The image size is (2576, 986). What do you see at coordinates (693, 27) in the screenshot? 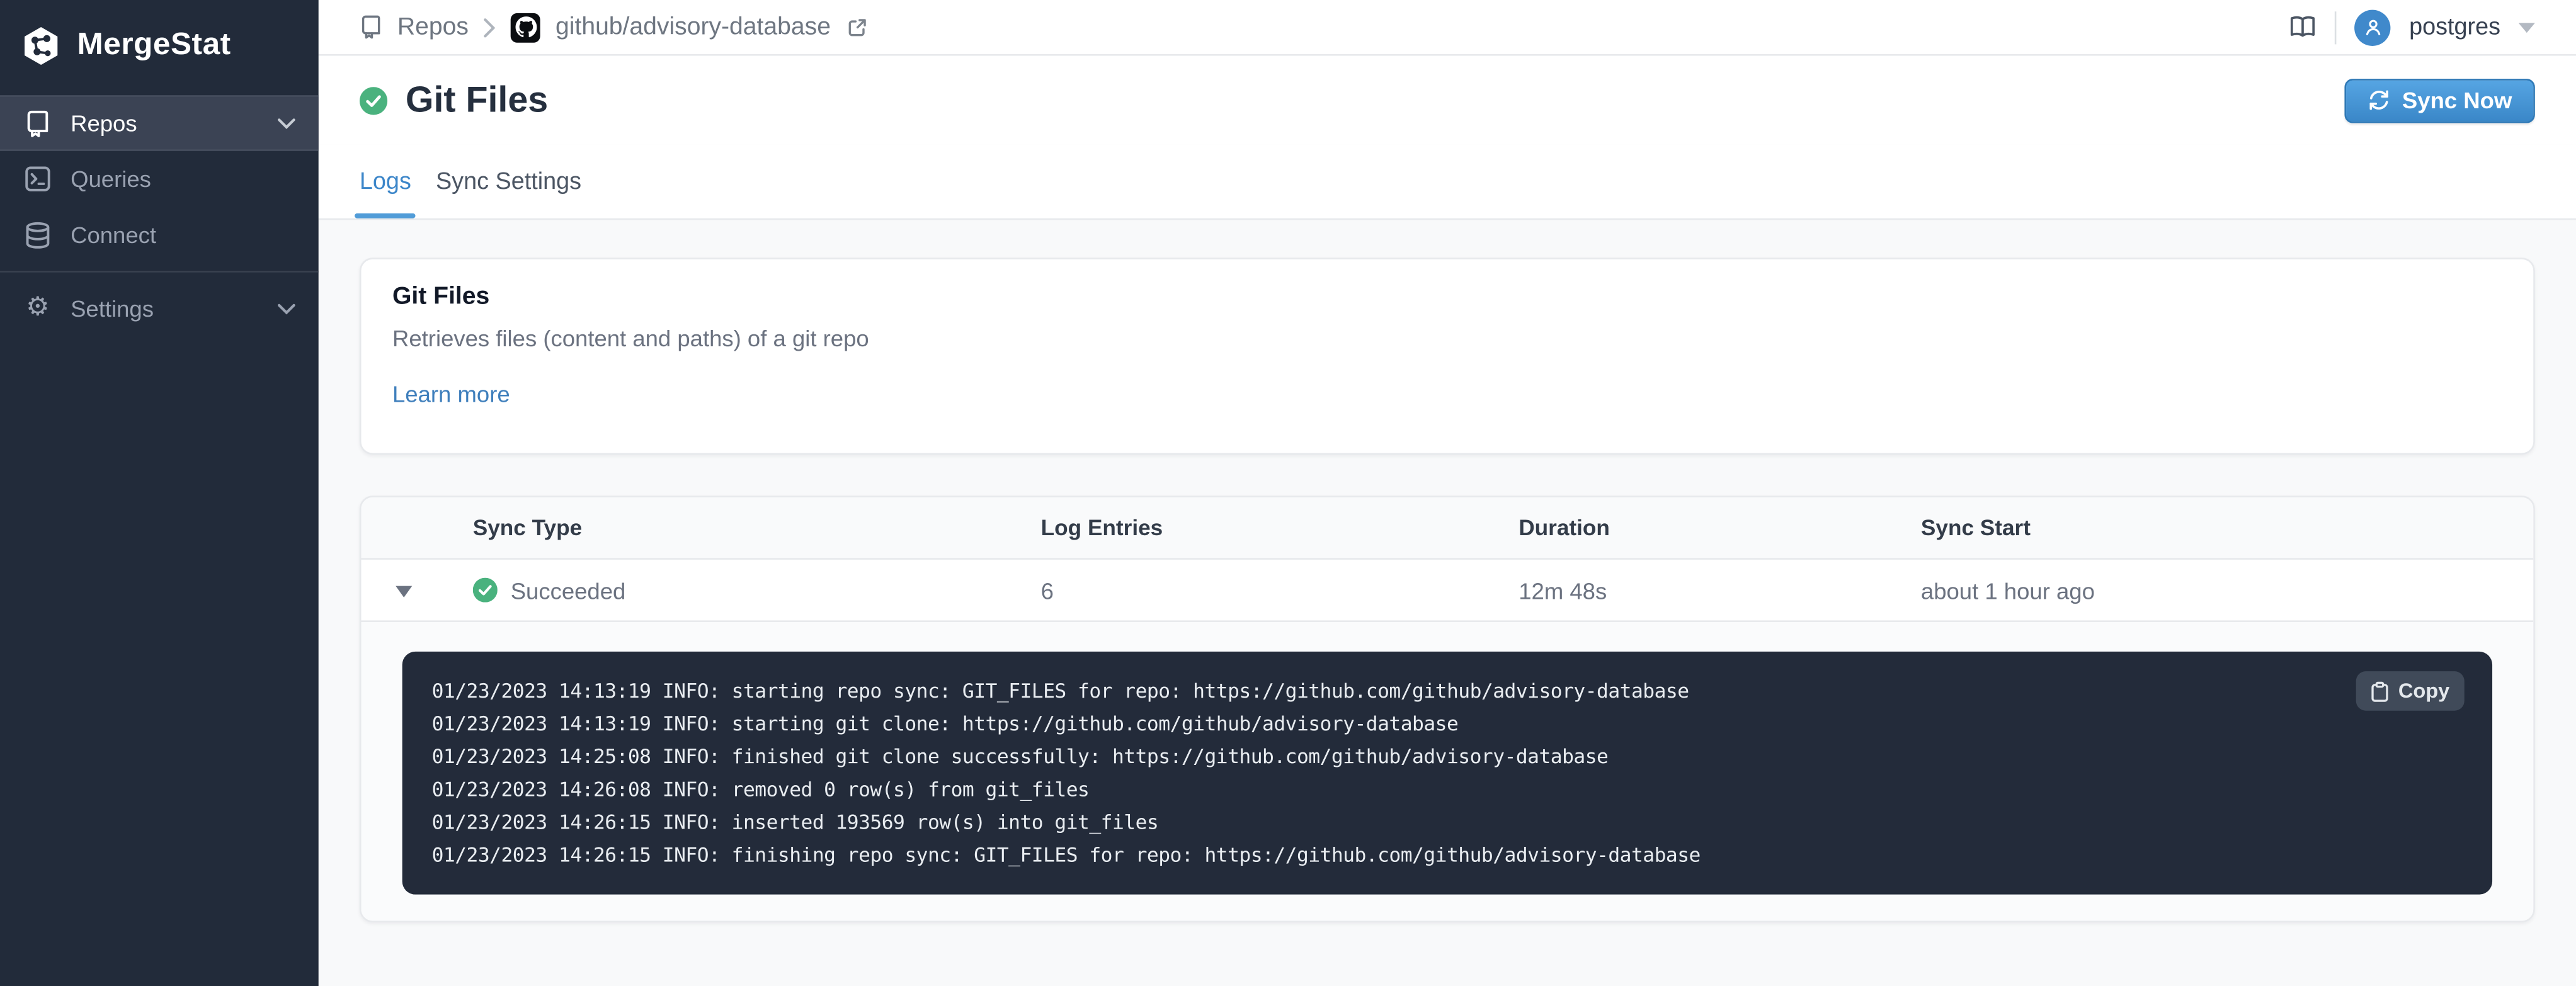
I see `breadcrumb-repo-name: github/advisory-database` at bounding box center [693, 27].